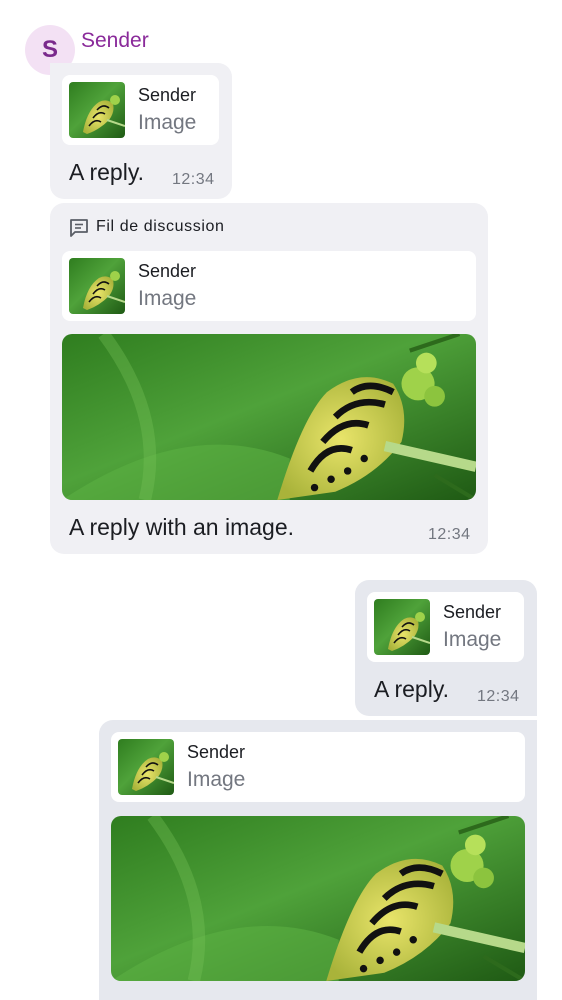 This screenshot has height=1000, width=562. Describe the element at coordinates (49, 49) in the screenshot. I see `avatar-letter: S` at that location.